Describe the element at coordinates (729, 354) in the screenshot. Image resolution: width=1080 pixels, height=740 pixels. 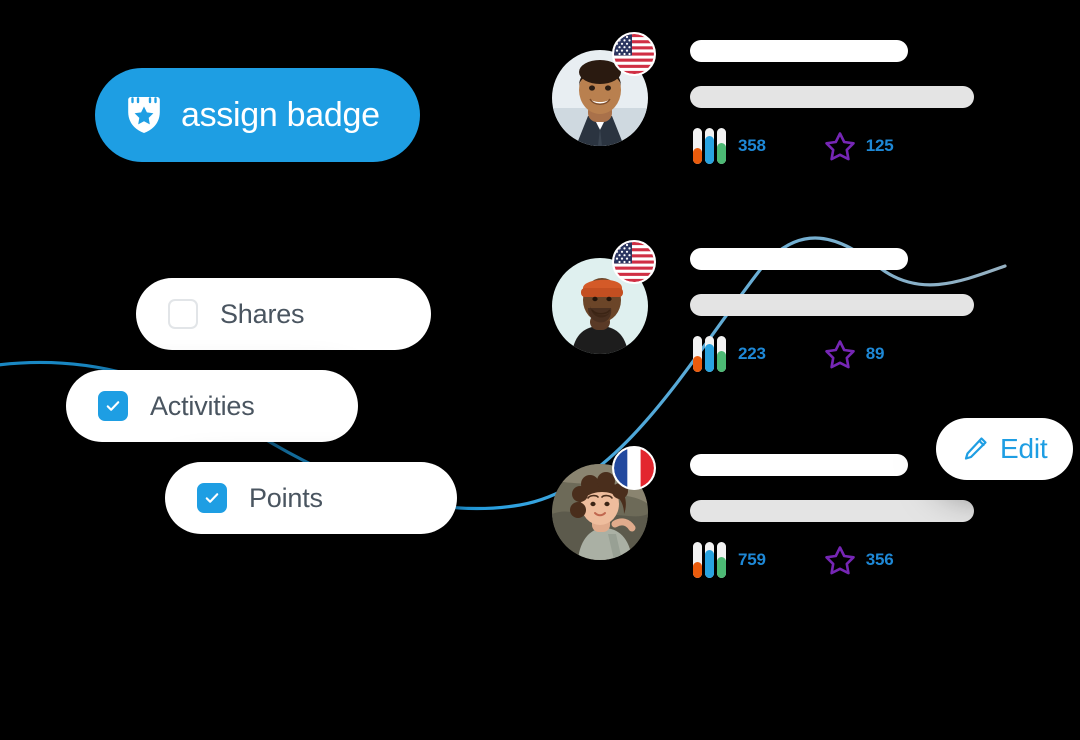
I see `metric-points: 223` at that location.